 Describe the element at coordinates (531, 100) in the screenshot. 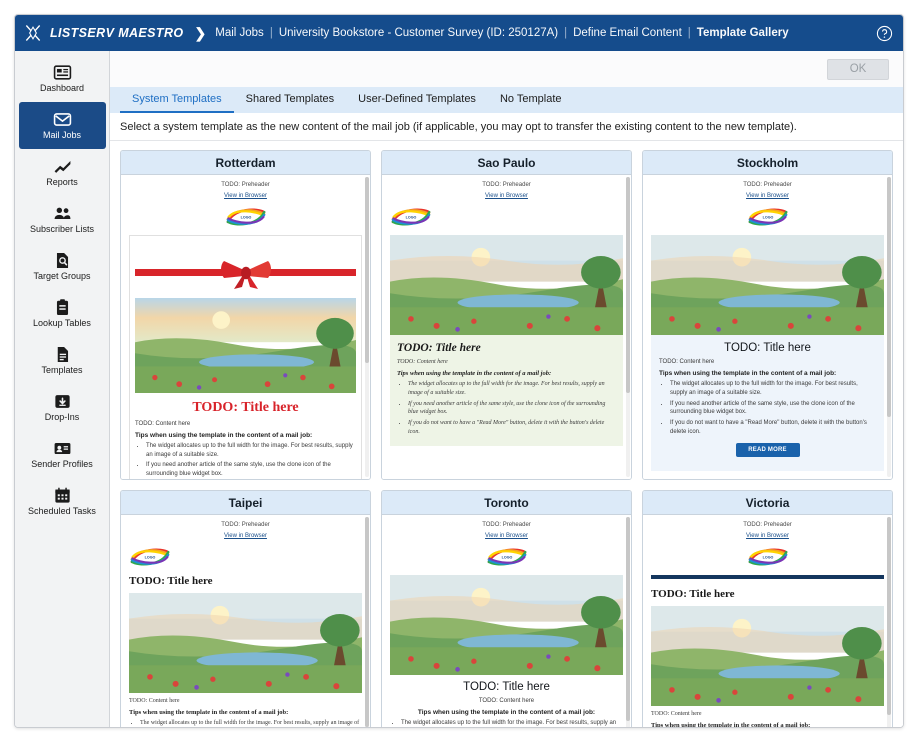

I see `tab-no-template: No Template` at that location.